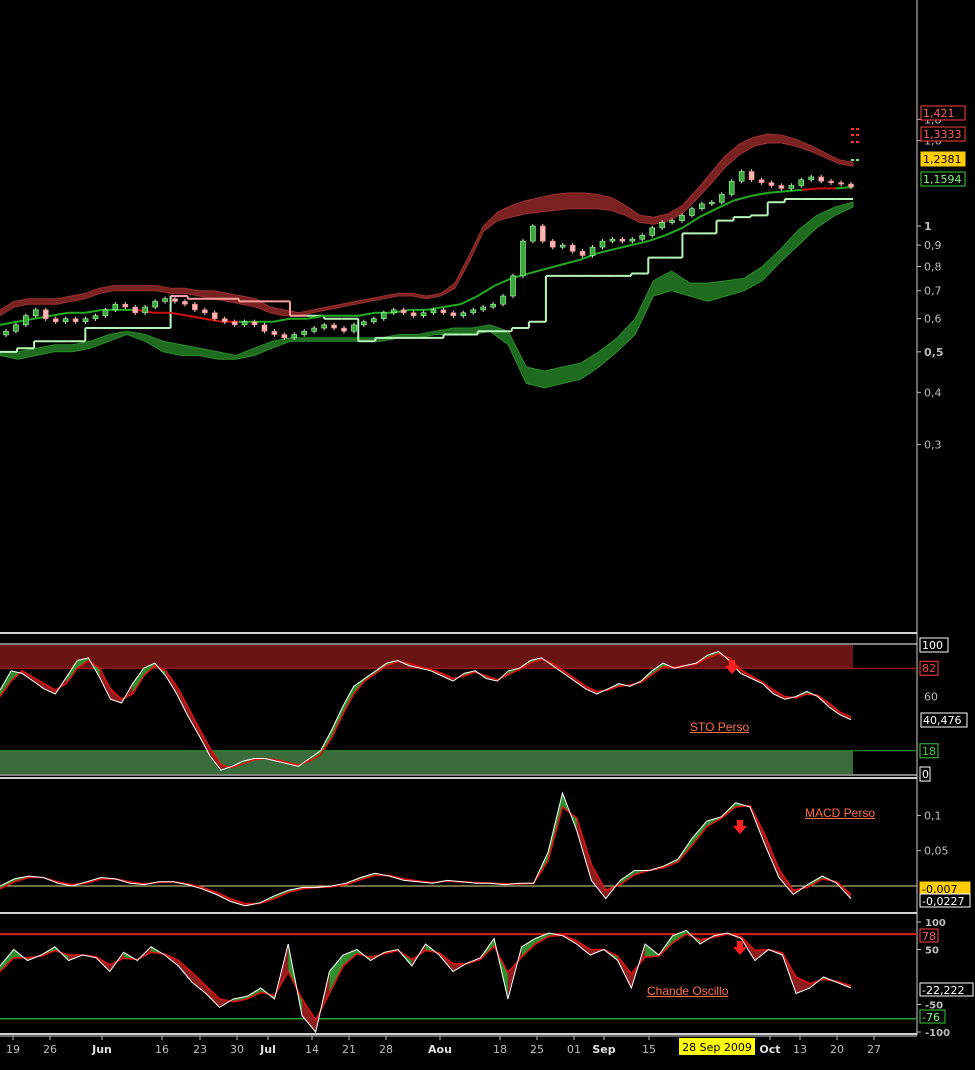  What do you see at coordinates (931, 1017) in the screenshot?
I see `cmo-value-tag-label: -76` at bounding box center [931, 1017].